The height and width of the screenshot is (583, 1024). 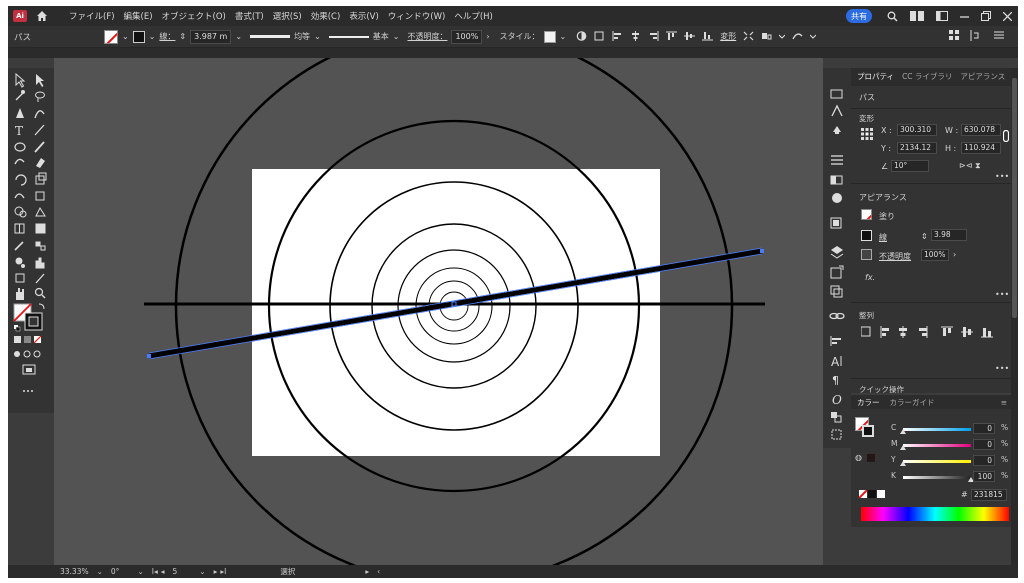 I want to click on fill-swatch, so click(x=866, y=214).